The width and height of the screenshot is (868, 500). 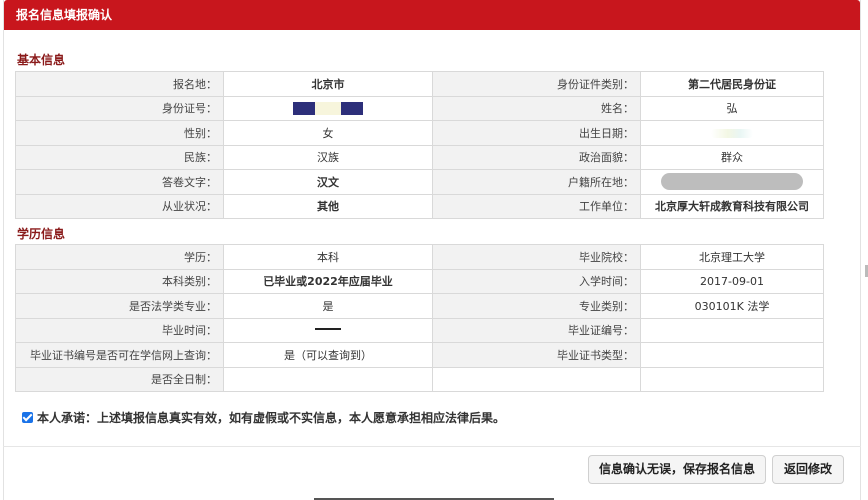 I want to click on value-household-registration-redacted, so click(x=732, y=182).